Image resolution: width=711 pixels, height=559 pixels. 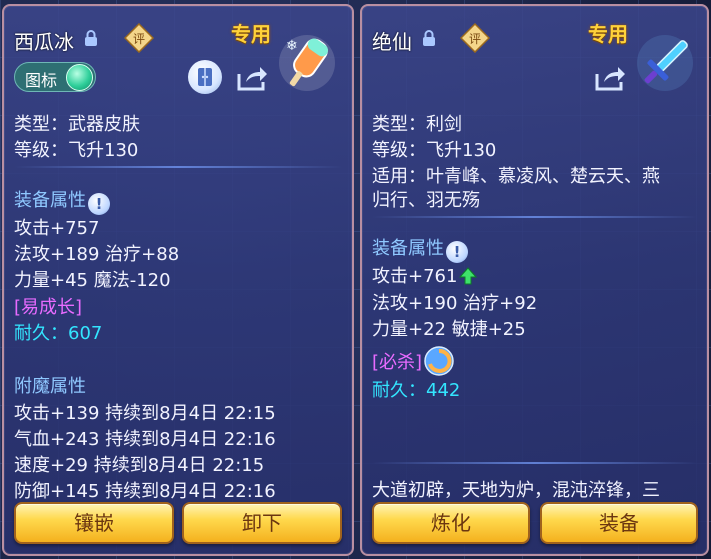 I want to click on icon-toggle: 图标, so click(x=55, y=77).